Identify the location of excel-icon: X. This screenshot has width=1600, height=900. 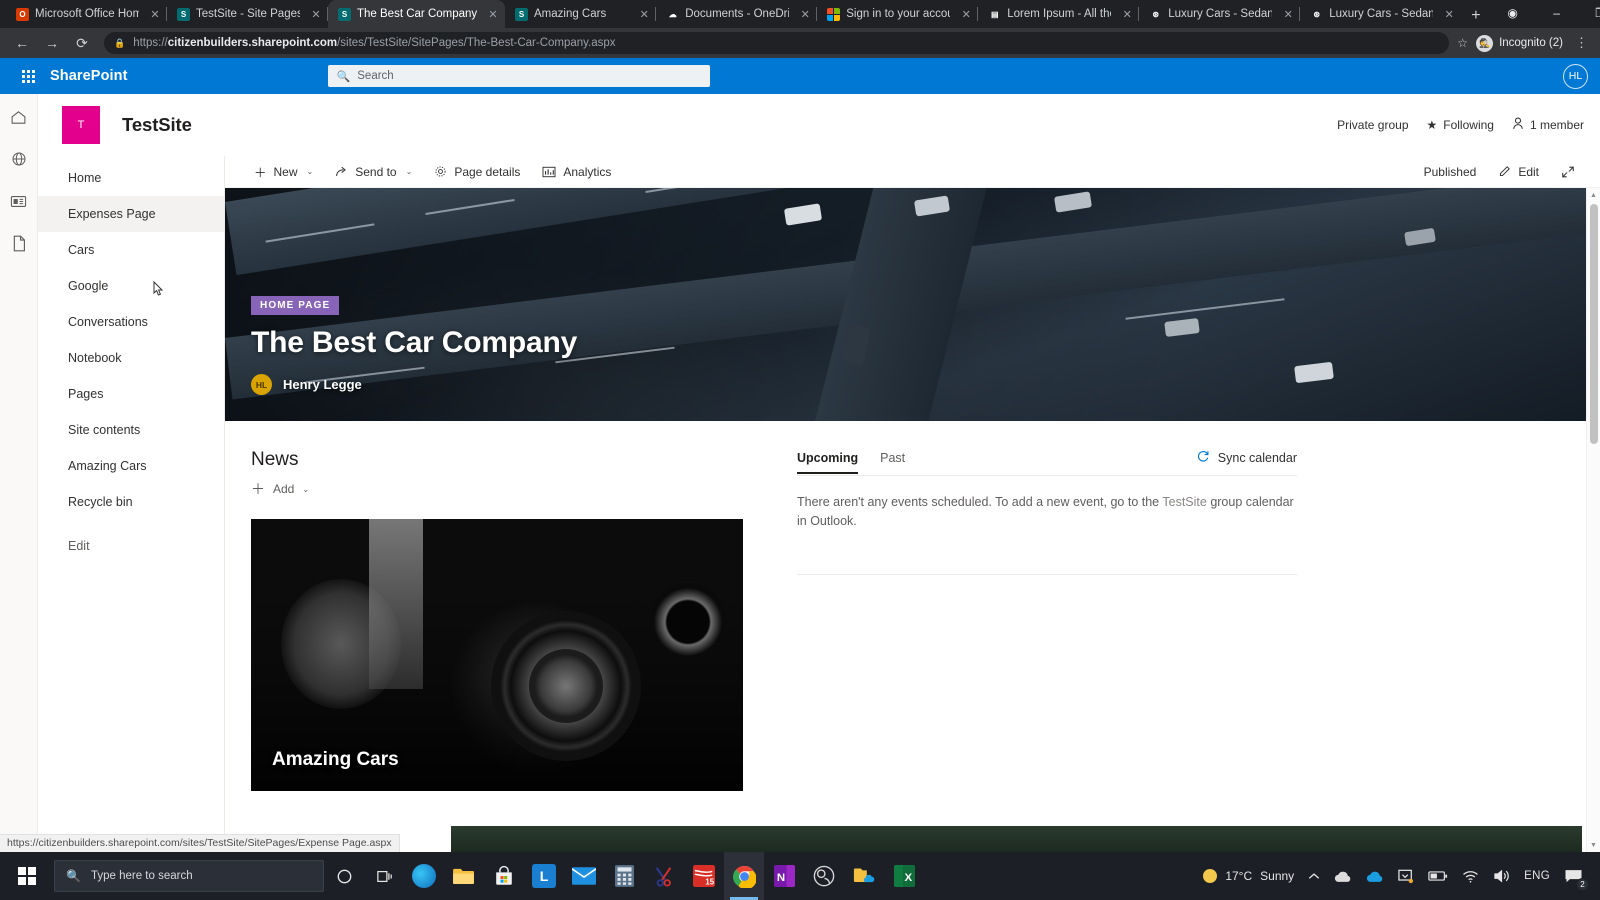
(904, 876).